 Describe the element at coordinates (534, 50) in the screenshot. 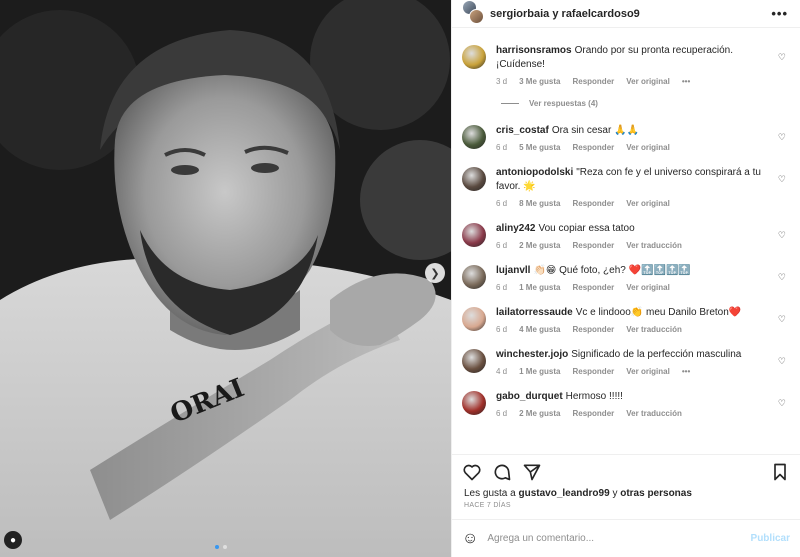

I see `comment-username: harrisonsramos` at that location.